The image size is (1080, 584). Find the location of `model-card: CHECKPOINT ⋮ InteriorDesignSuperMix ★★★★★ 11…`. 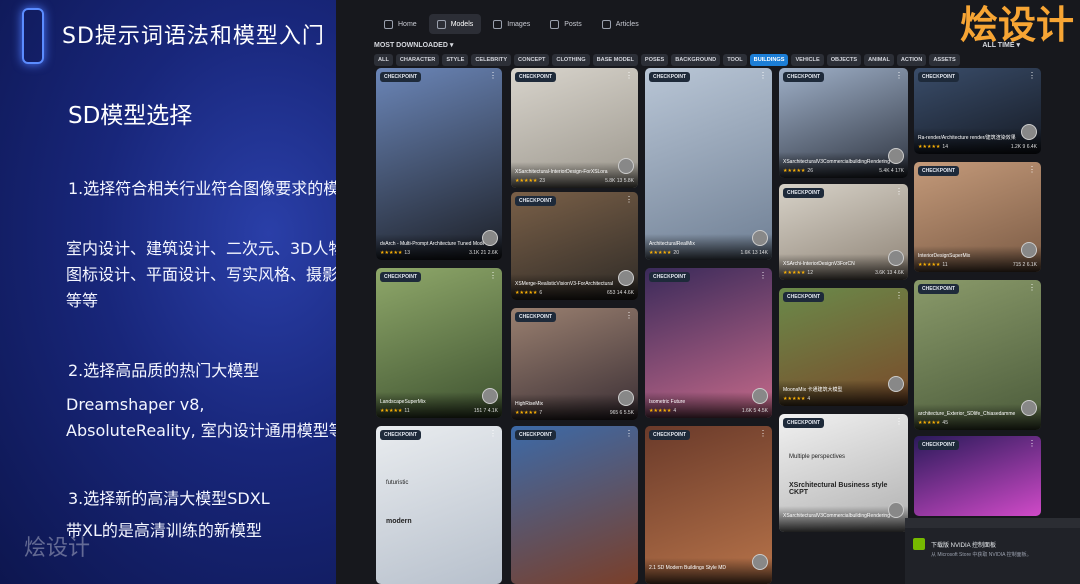

model-card: CHECKPOINT ⋮ InteriorDesignSuperMix ★★★★★ 11… is located at coordinates (977, 217).